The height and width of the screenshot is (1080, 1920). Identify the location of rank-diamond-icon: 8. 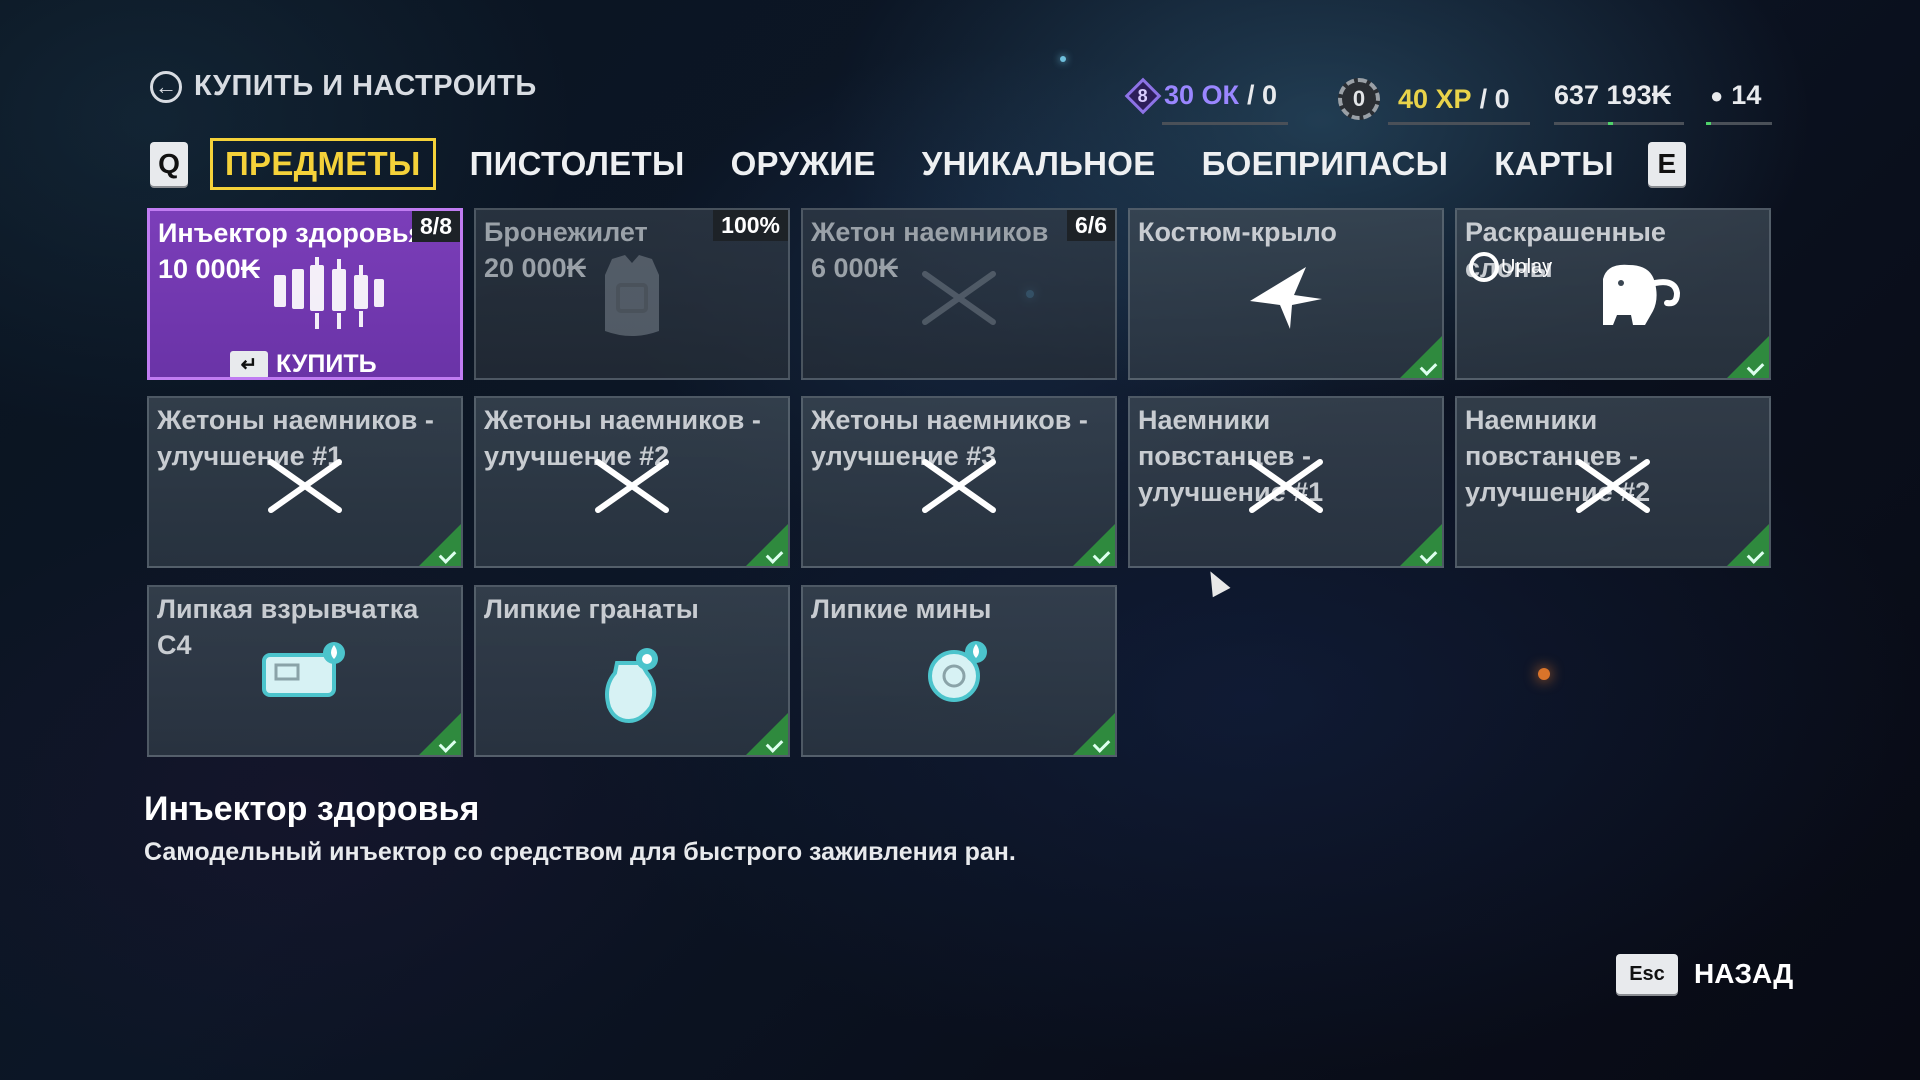
(1143, 95).